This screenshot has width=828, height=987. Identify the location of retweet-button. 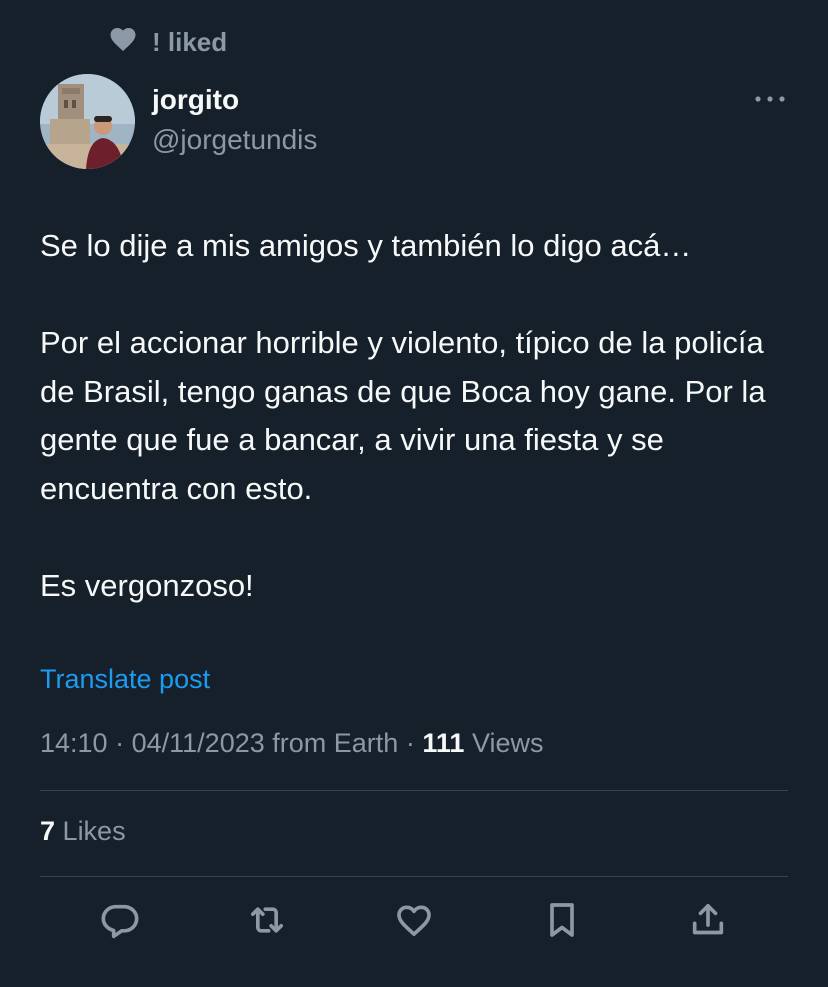
(267, 922).